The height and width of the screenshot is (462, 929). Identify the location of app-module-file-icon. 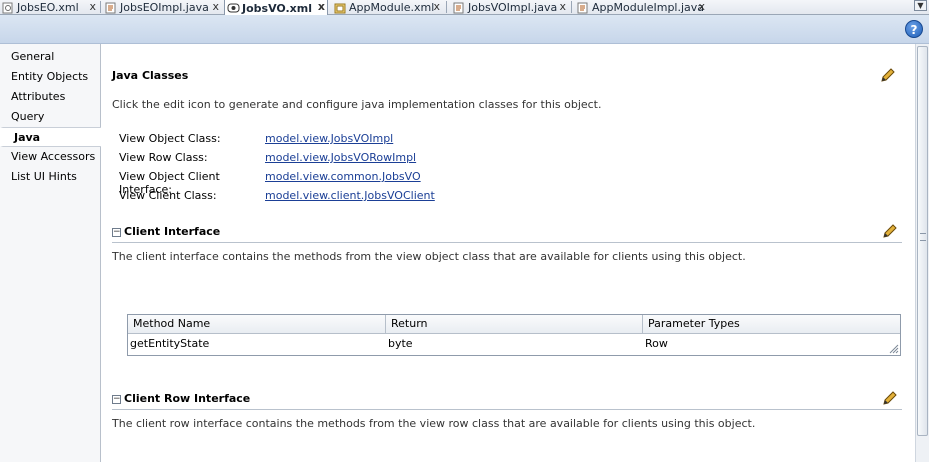
(340, 8).